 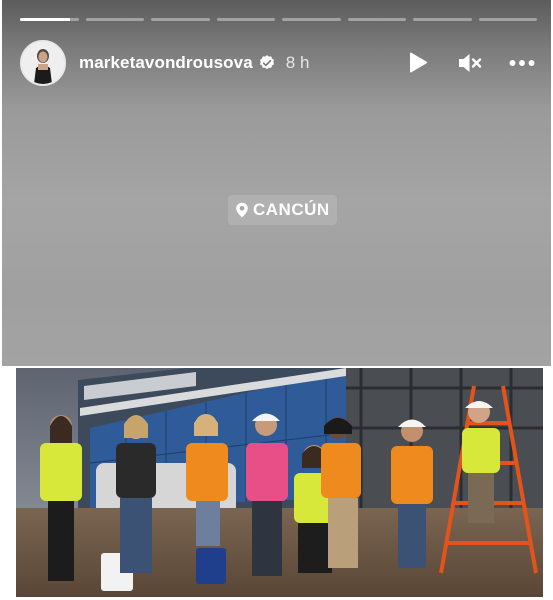 I want to click on play-button, so click(x=418, y=63).